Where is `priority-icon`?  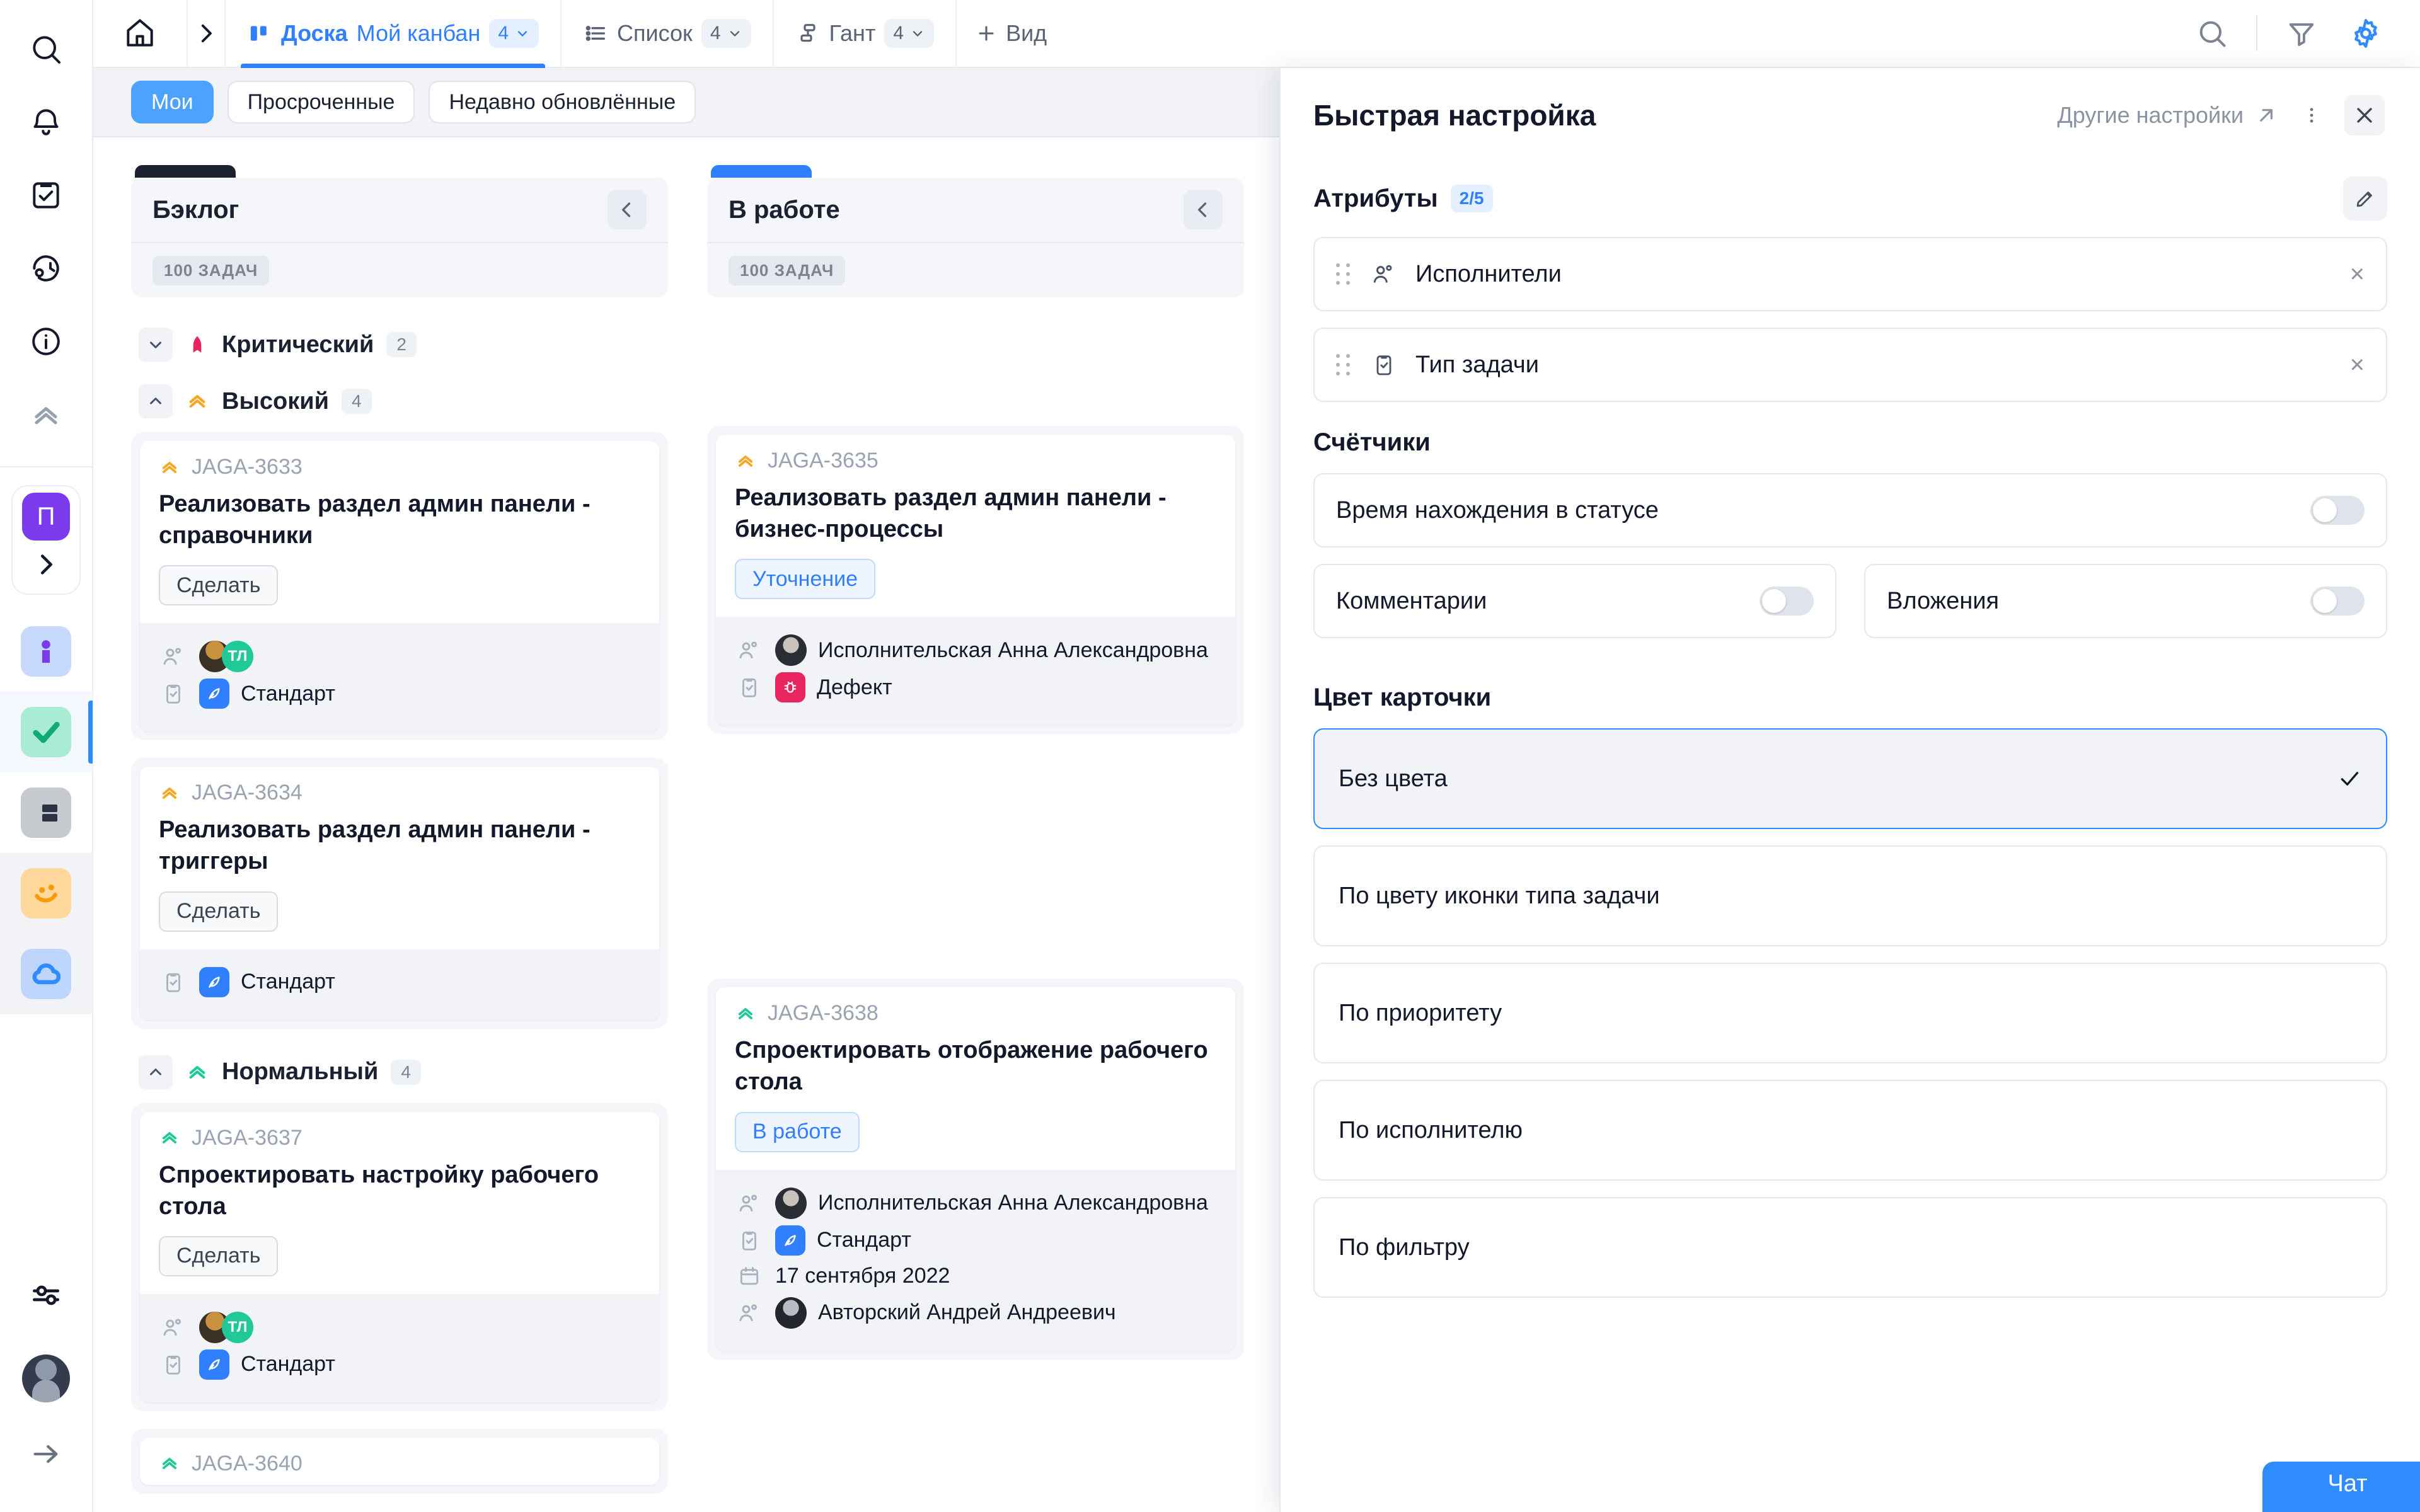 priority-icon is located at coordinates (46, 414).